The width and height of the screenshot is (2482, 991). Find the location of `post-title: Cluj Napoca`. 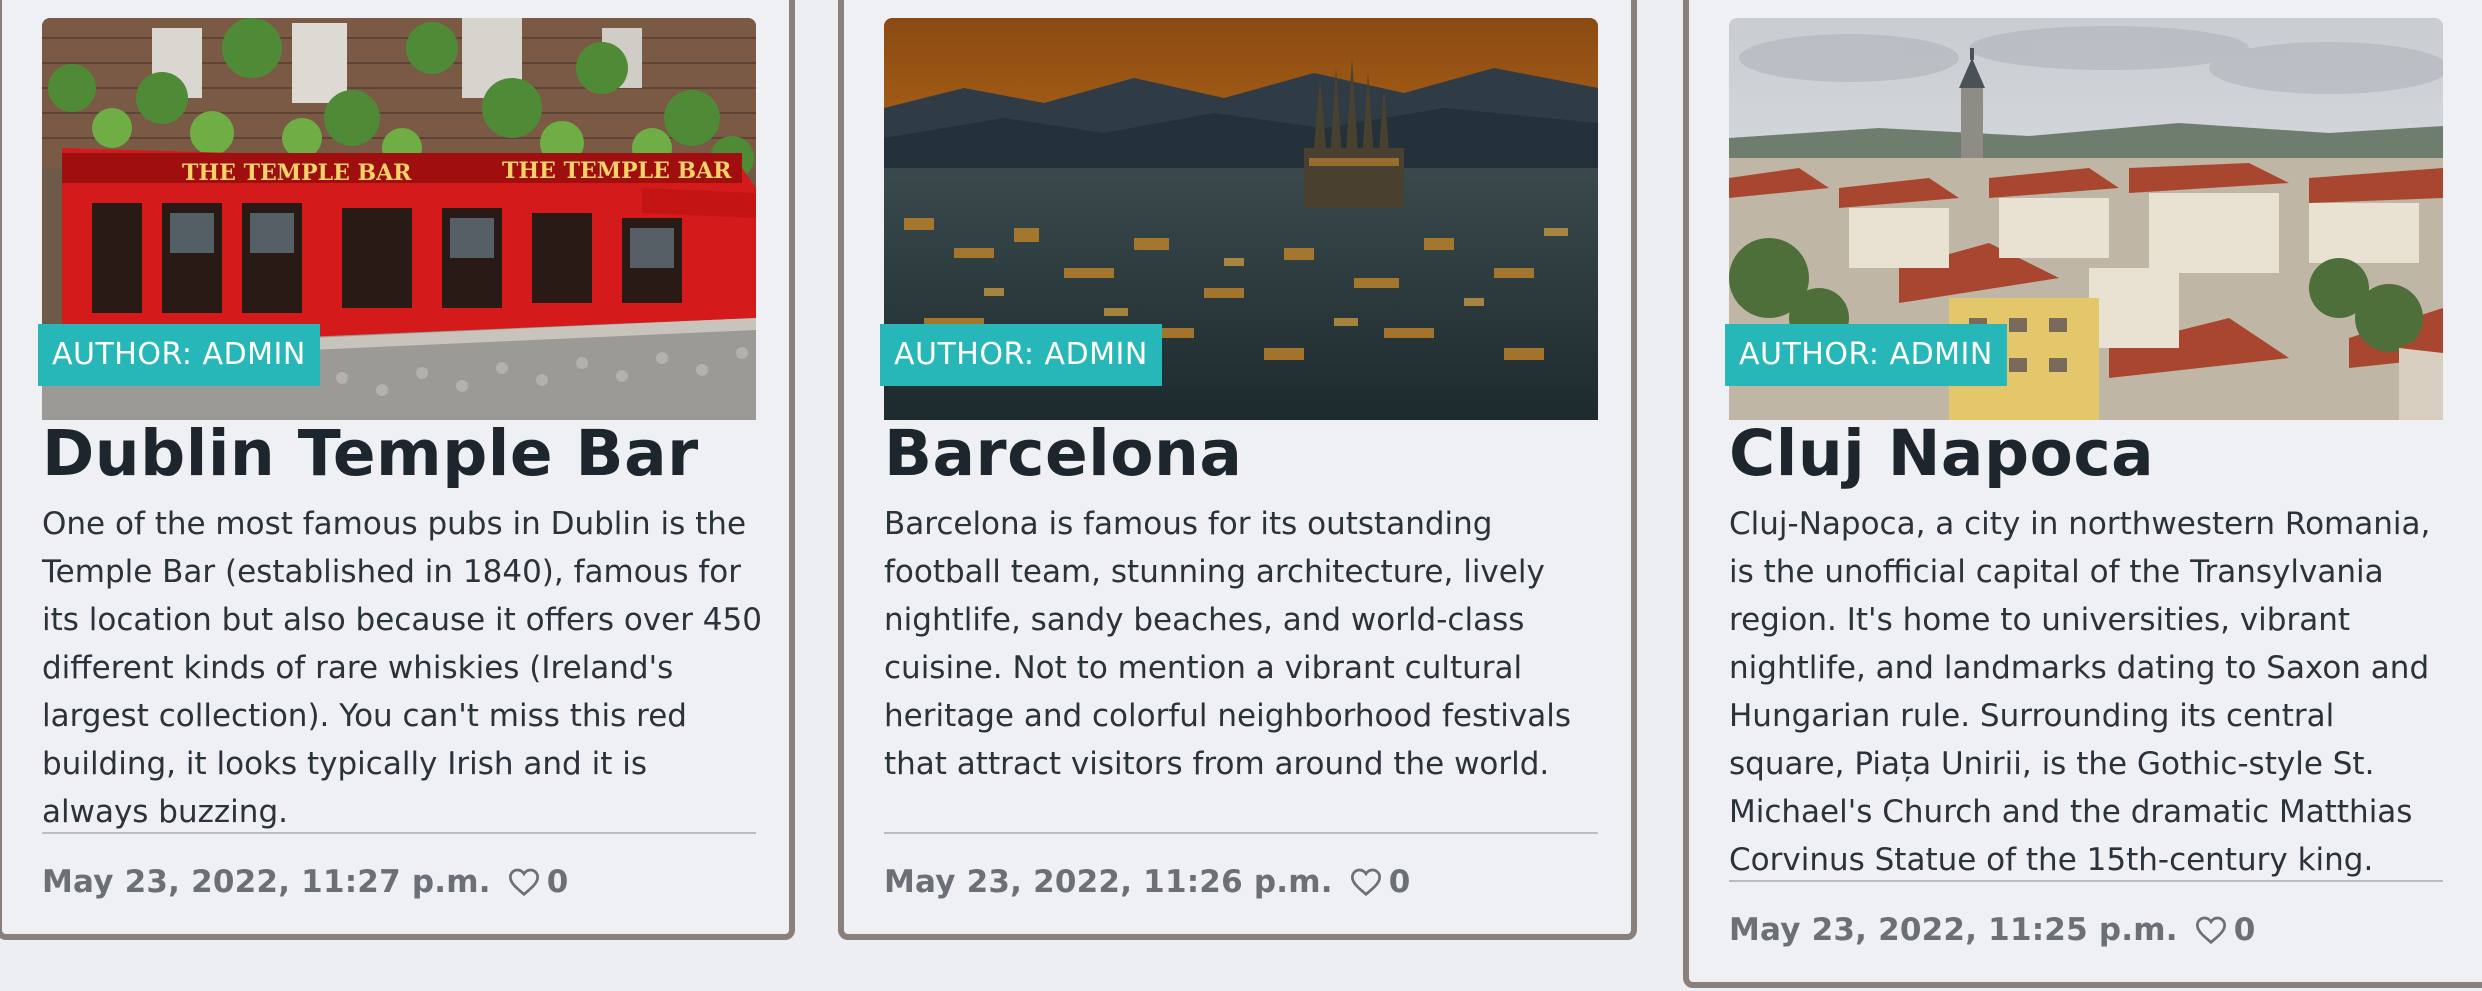

post-title: Cluj Napoca is located at coordinates (2089, 454).